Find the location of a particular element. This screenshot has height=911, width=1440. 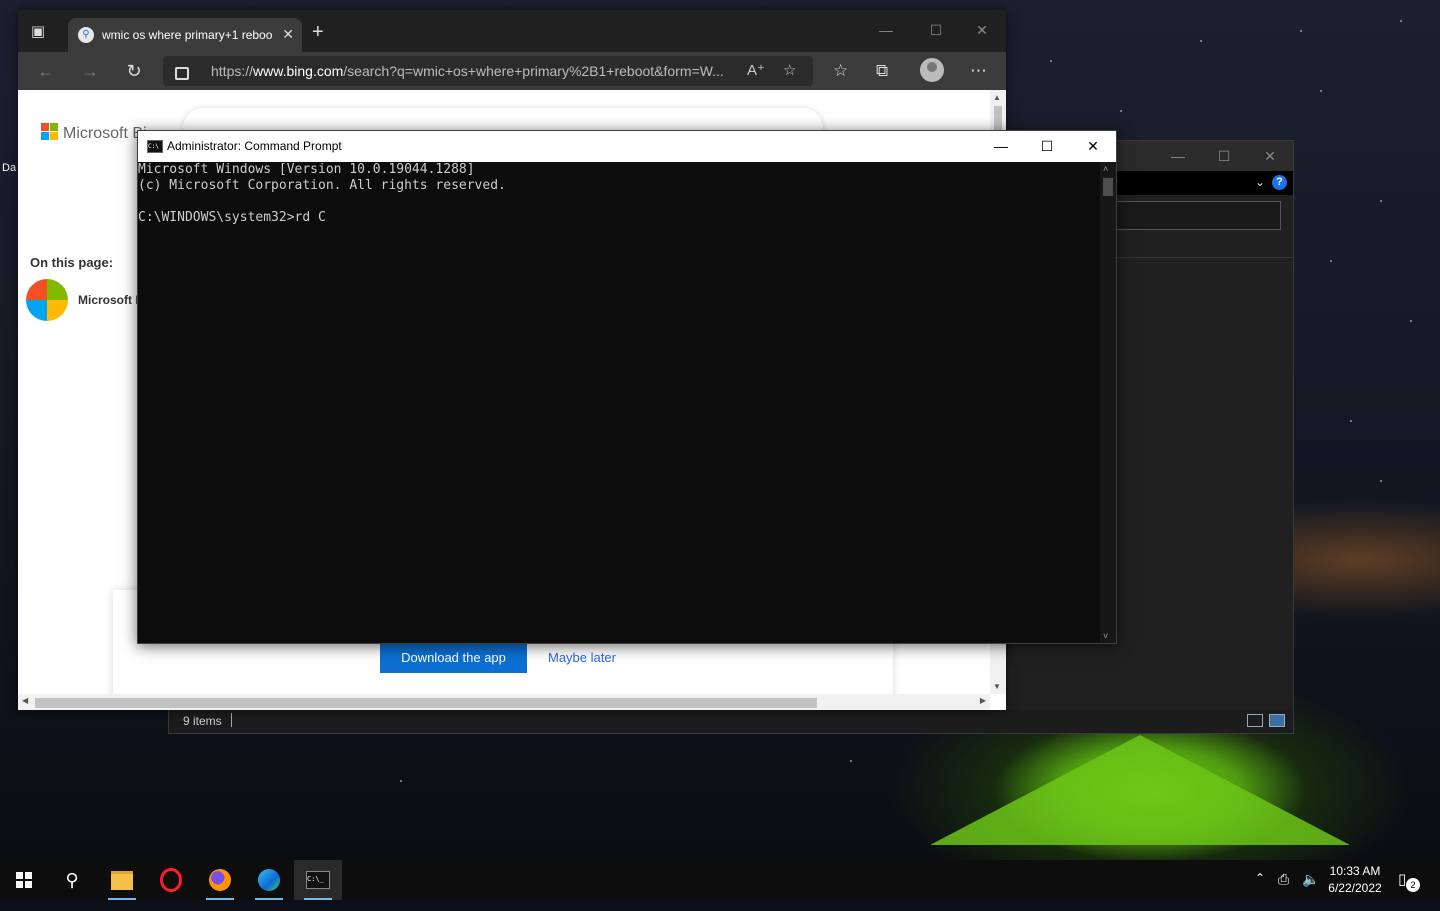

horizontal-scrollbar: ◀ ▶ is located at coordinates (504, 702).